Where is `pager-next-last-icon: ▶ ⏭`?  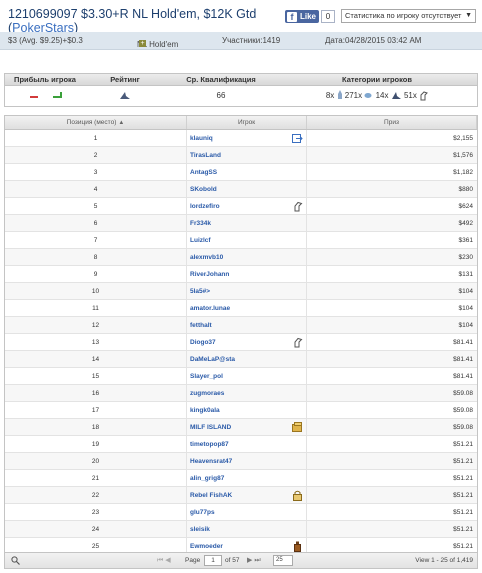 pager-next-last-icon: ▶ ⏭ is located at coordinates (254, 560).